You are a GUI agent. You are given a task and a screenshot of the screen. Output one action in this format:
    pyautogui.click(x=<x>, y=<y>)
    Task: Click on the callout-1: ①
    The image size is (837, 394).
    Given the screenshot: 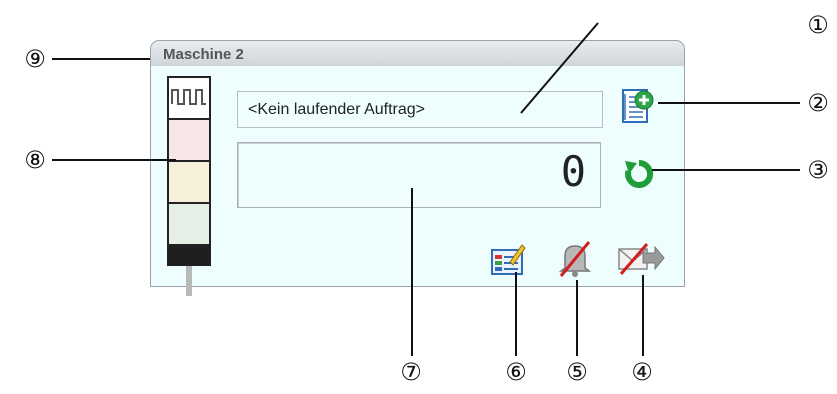 What is the action you would take?
    pyautogui.click(x=818, y=25)
    